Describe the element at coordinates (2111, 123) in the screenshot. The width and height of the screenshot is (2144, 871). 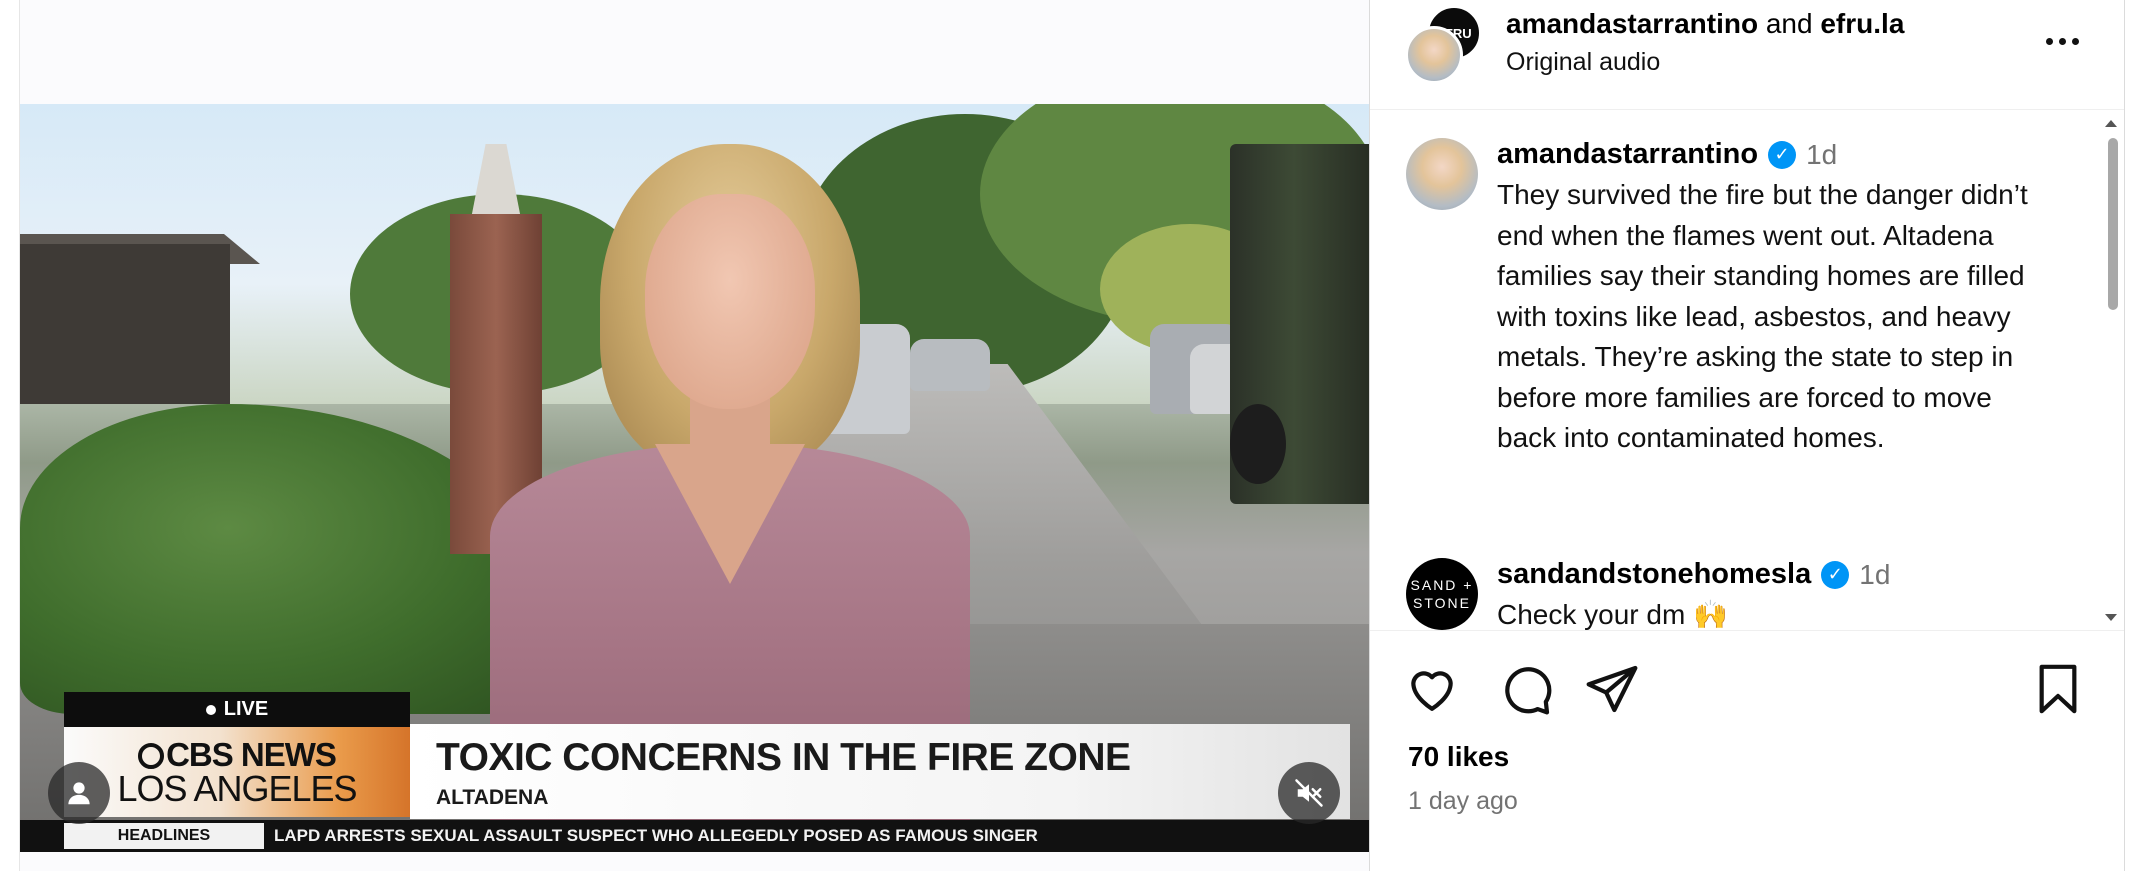
I see `scroll-up-icon` at that location.